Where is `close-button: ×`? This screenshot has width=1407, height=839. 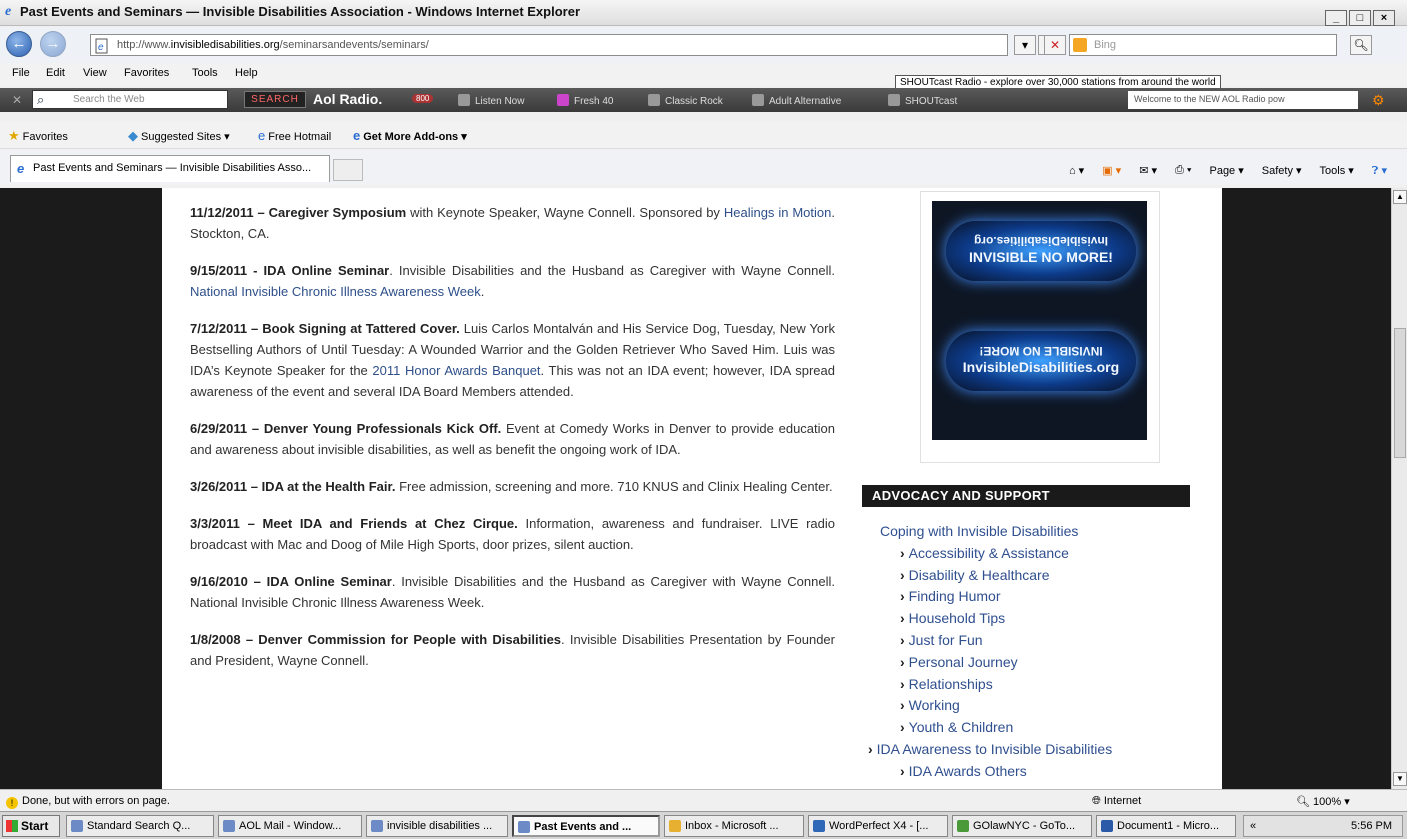 close-button: × is located at coordinates (1384, 18).